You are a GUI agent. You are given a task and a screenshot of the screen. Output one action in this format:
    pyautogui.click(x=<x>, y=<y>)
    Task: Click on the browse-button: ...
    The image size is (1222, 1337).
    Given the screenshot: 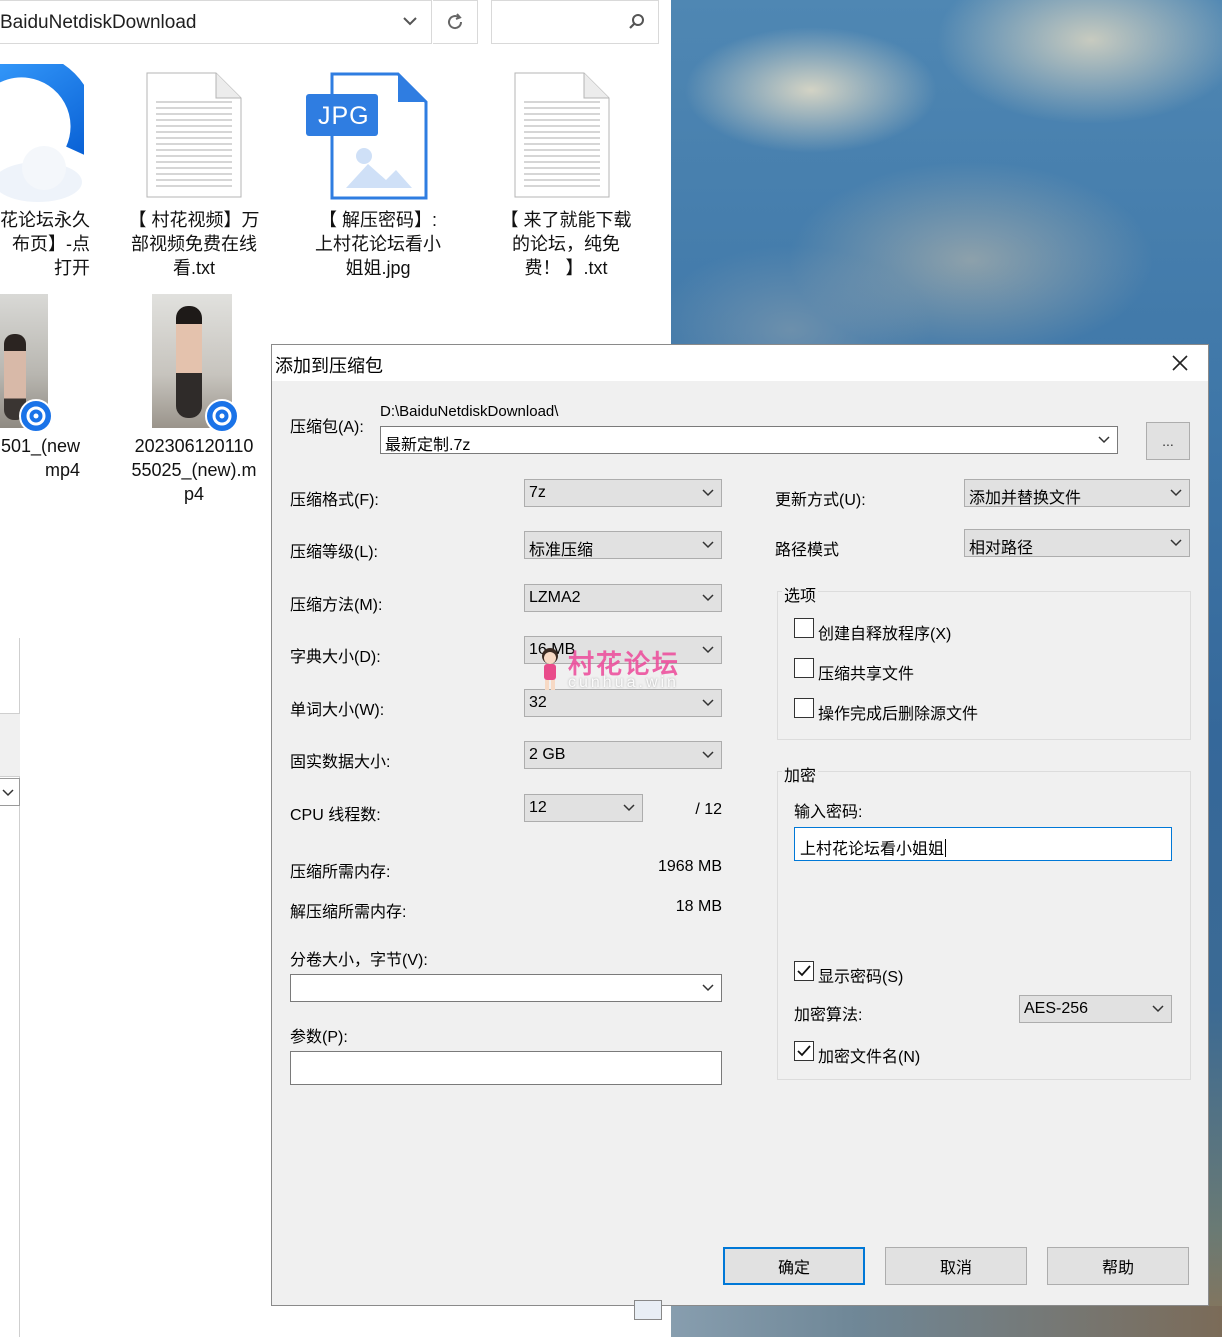 What is the action you would take?
    pyautogui.click(x=1168, y=441)
    